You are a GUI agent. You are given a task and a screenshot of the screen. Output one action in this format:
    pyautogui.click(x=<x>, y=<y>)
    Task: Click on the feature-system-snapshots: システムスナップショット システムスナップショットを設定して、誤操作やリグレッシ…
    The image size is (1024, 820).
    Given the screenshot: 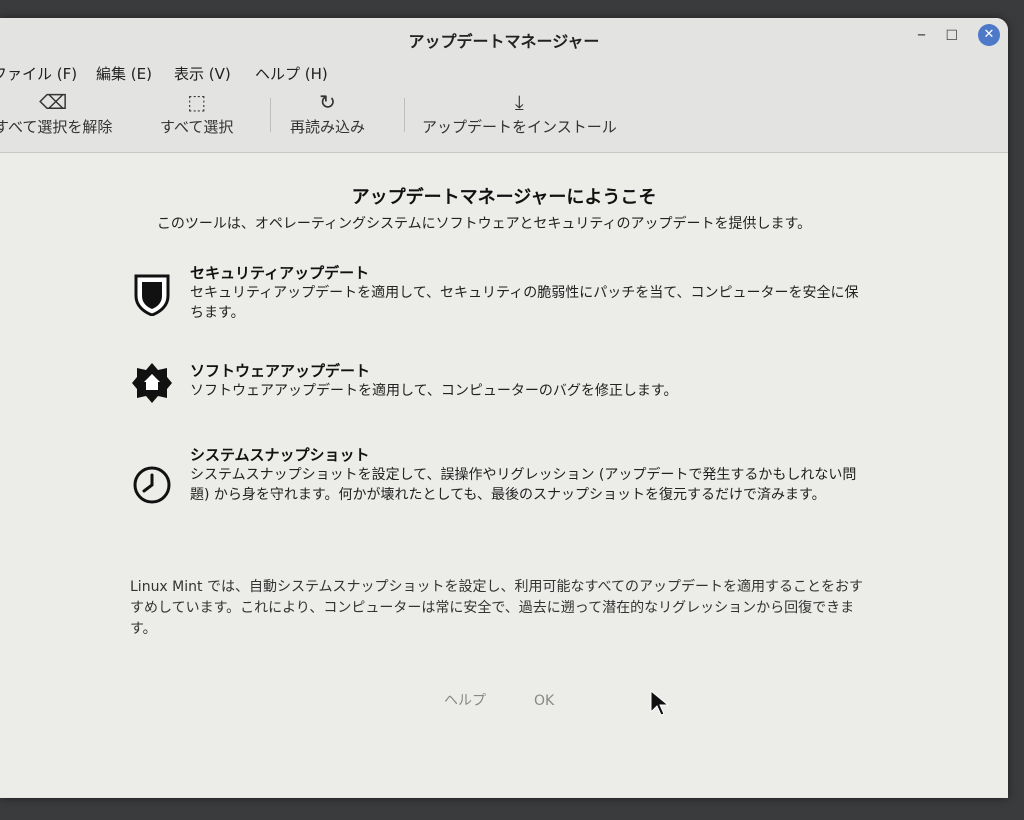 What is the action you would take?
    pyautogui.click(x=500, y=475)
    